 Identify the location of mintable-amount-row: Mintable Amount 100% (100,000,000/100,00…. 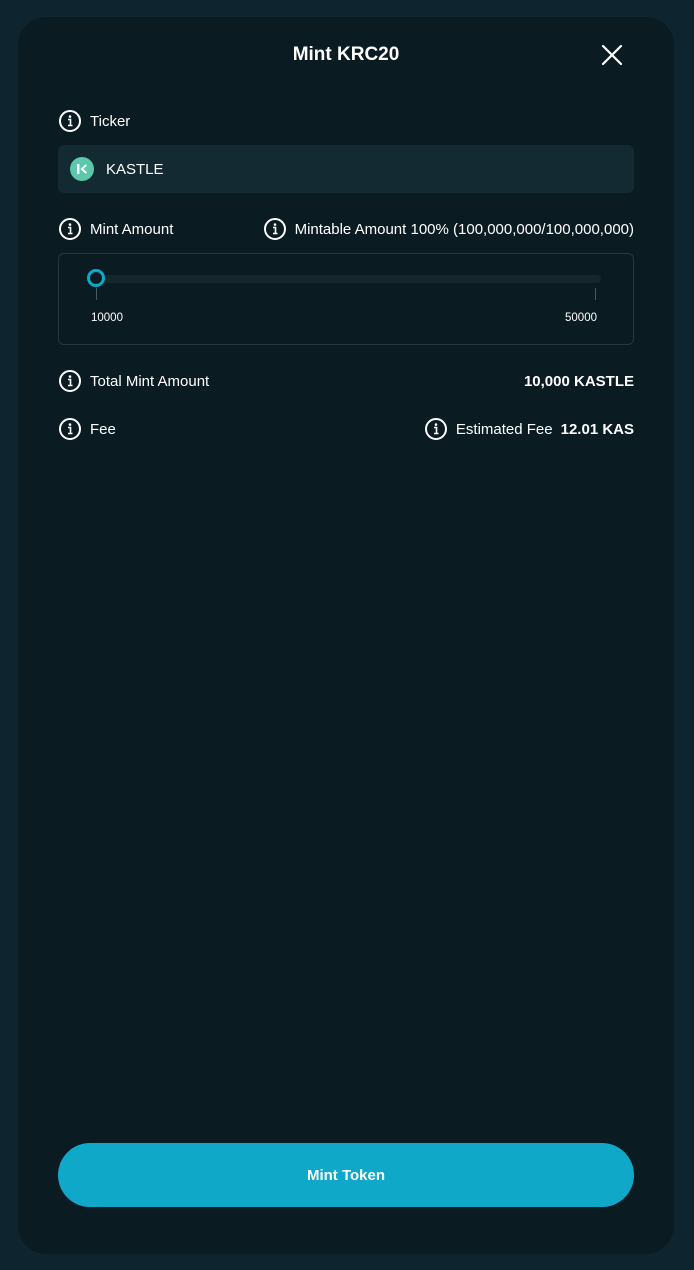
(448, 229).